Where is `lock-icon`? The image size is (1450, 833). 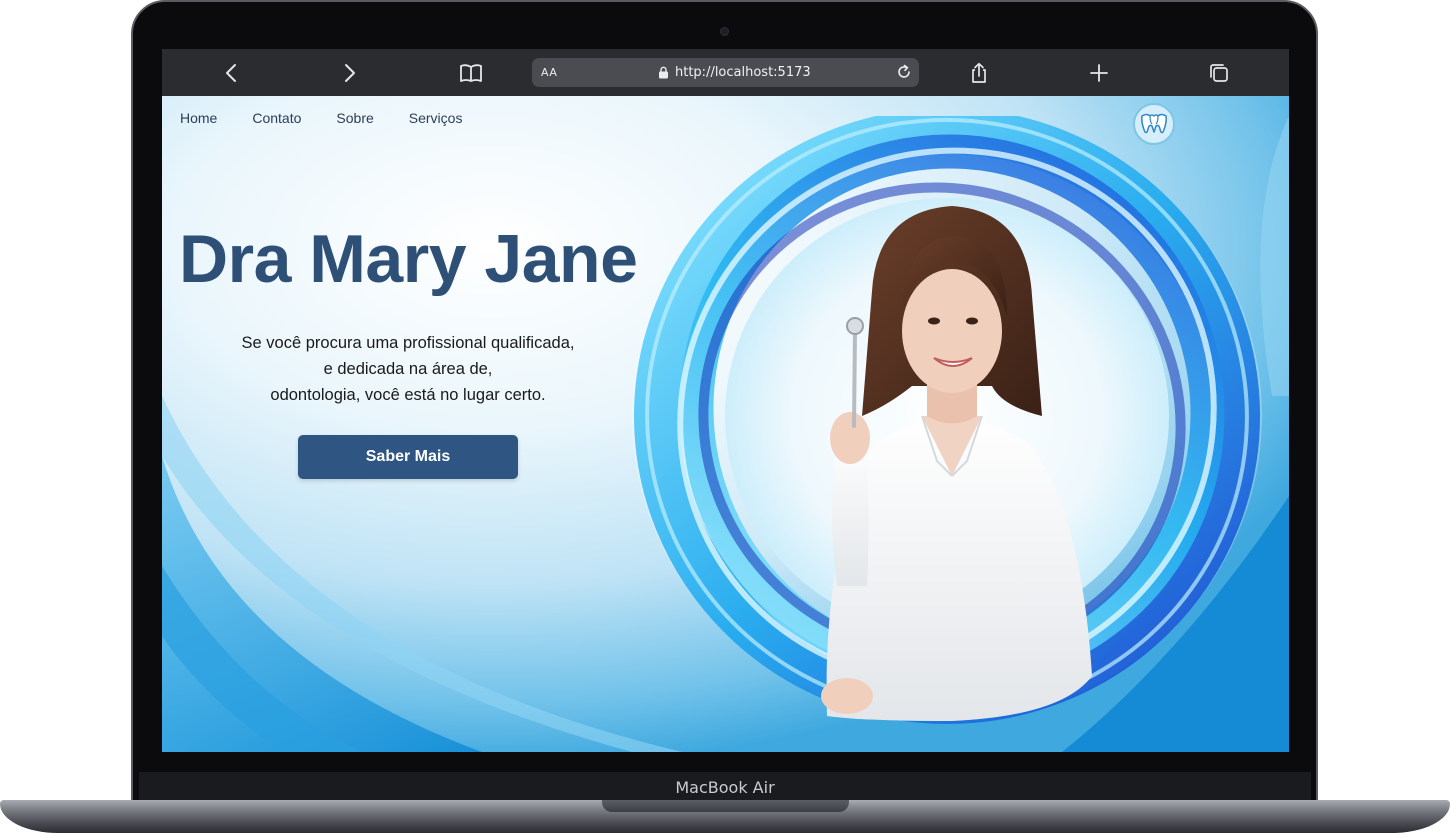
lock-icon is located at coordinates (663, 72).